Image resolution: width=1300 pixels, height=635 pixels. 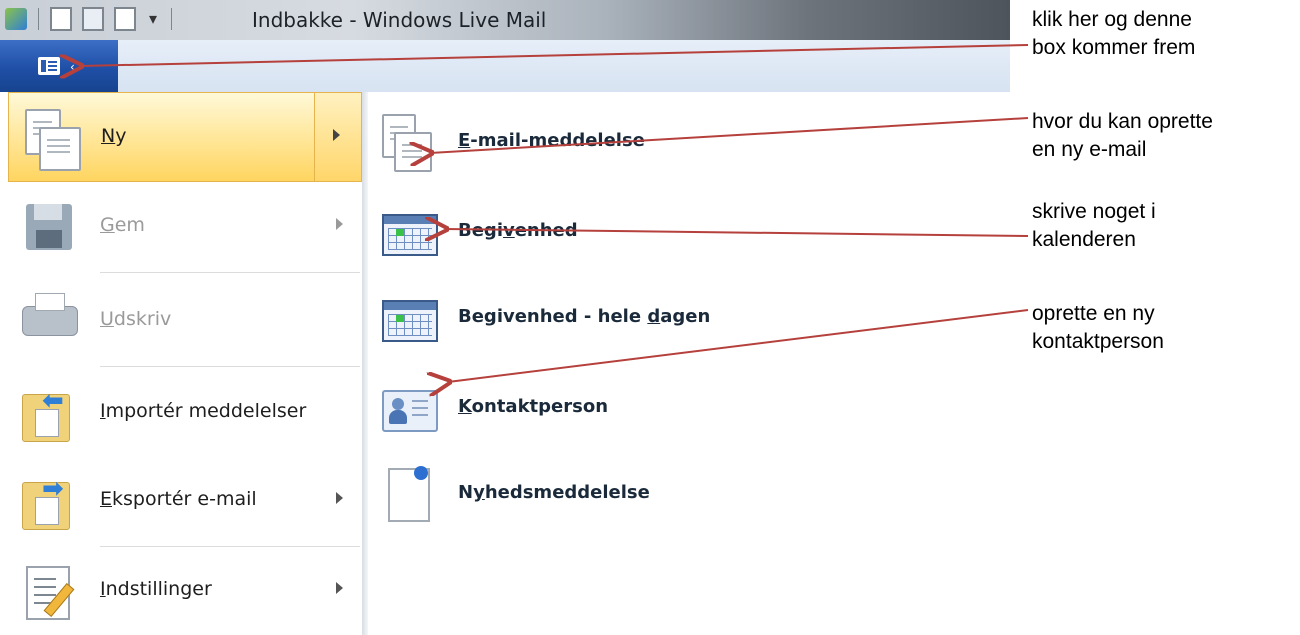 I want to click on annotation-line: box kommer frem, so click(x=1114, y=47).